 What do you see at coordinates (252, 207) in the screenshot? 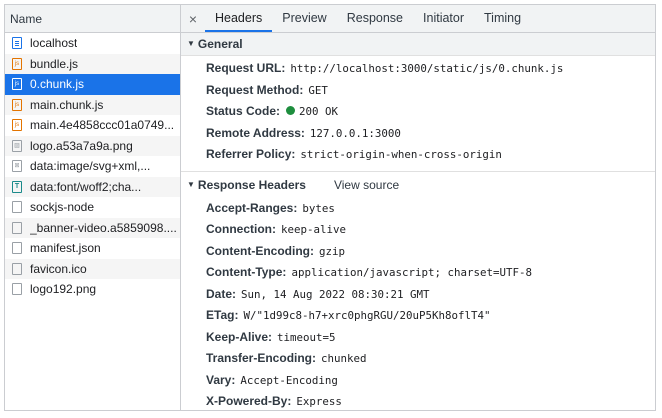
I see `header-key: Accept-Ranges:` at bounding box center [252, 207].